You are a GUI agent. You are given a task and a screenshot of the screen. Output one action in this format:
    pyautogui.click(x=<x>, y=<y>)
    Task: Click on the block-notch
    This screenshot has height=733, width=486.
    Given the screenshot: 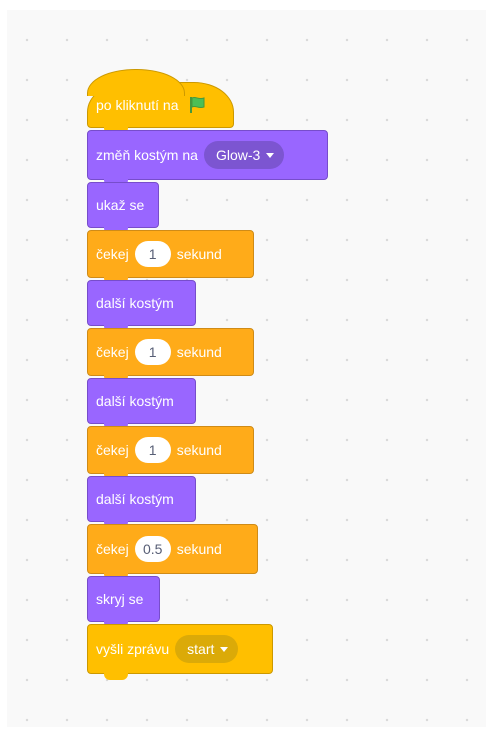 What is the action you would take?
    pyautogui.click(x=116, y=676)
    